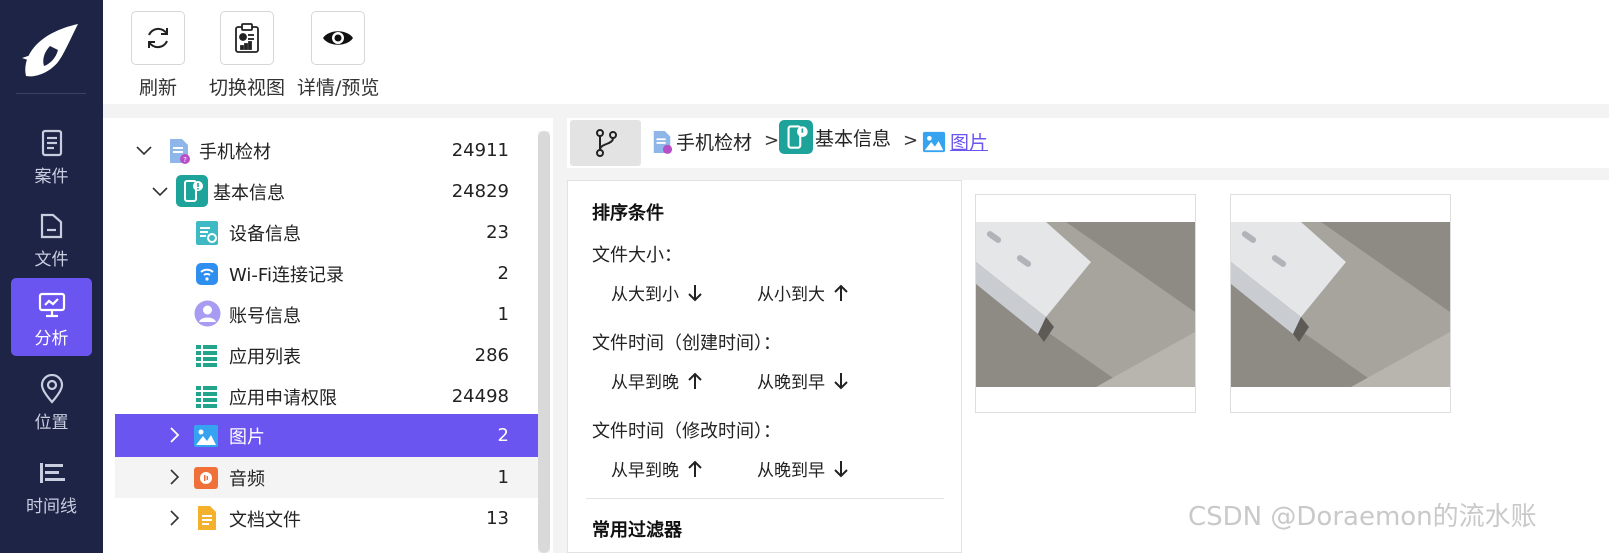  Describe the element at coordinates (544, 342) in the screenshot. I see `tree-scrollbar` at that location.